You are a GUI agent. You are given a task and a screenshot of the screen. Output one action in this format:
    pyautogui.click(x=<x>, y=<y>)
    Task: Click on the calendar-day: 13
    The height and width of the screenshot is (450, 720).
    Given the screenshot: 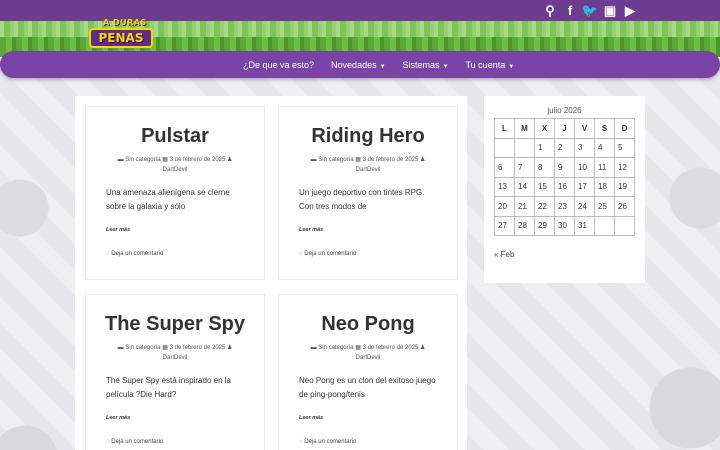 What is the action you would take?
    pyautogui.click(x=504, y=186)
    